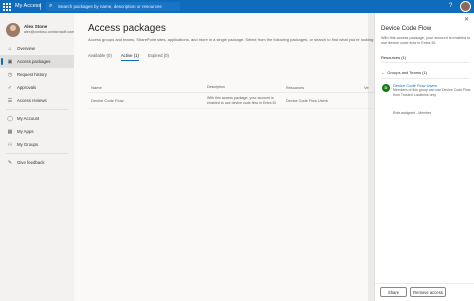  I want to click on nav-item-label: Request history, so click(32, 74).